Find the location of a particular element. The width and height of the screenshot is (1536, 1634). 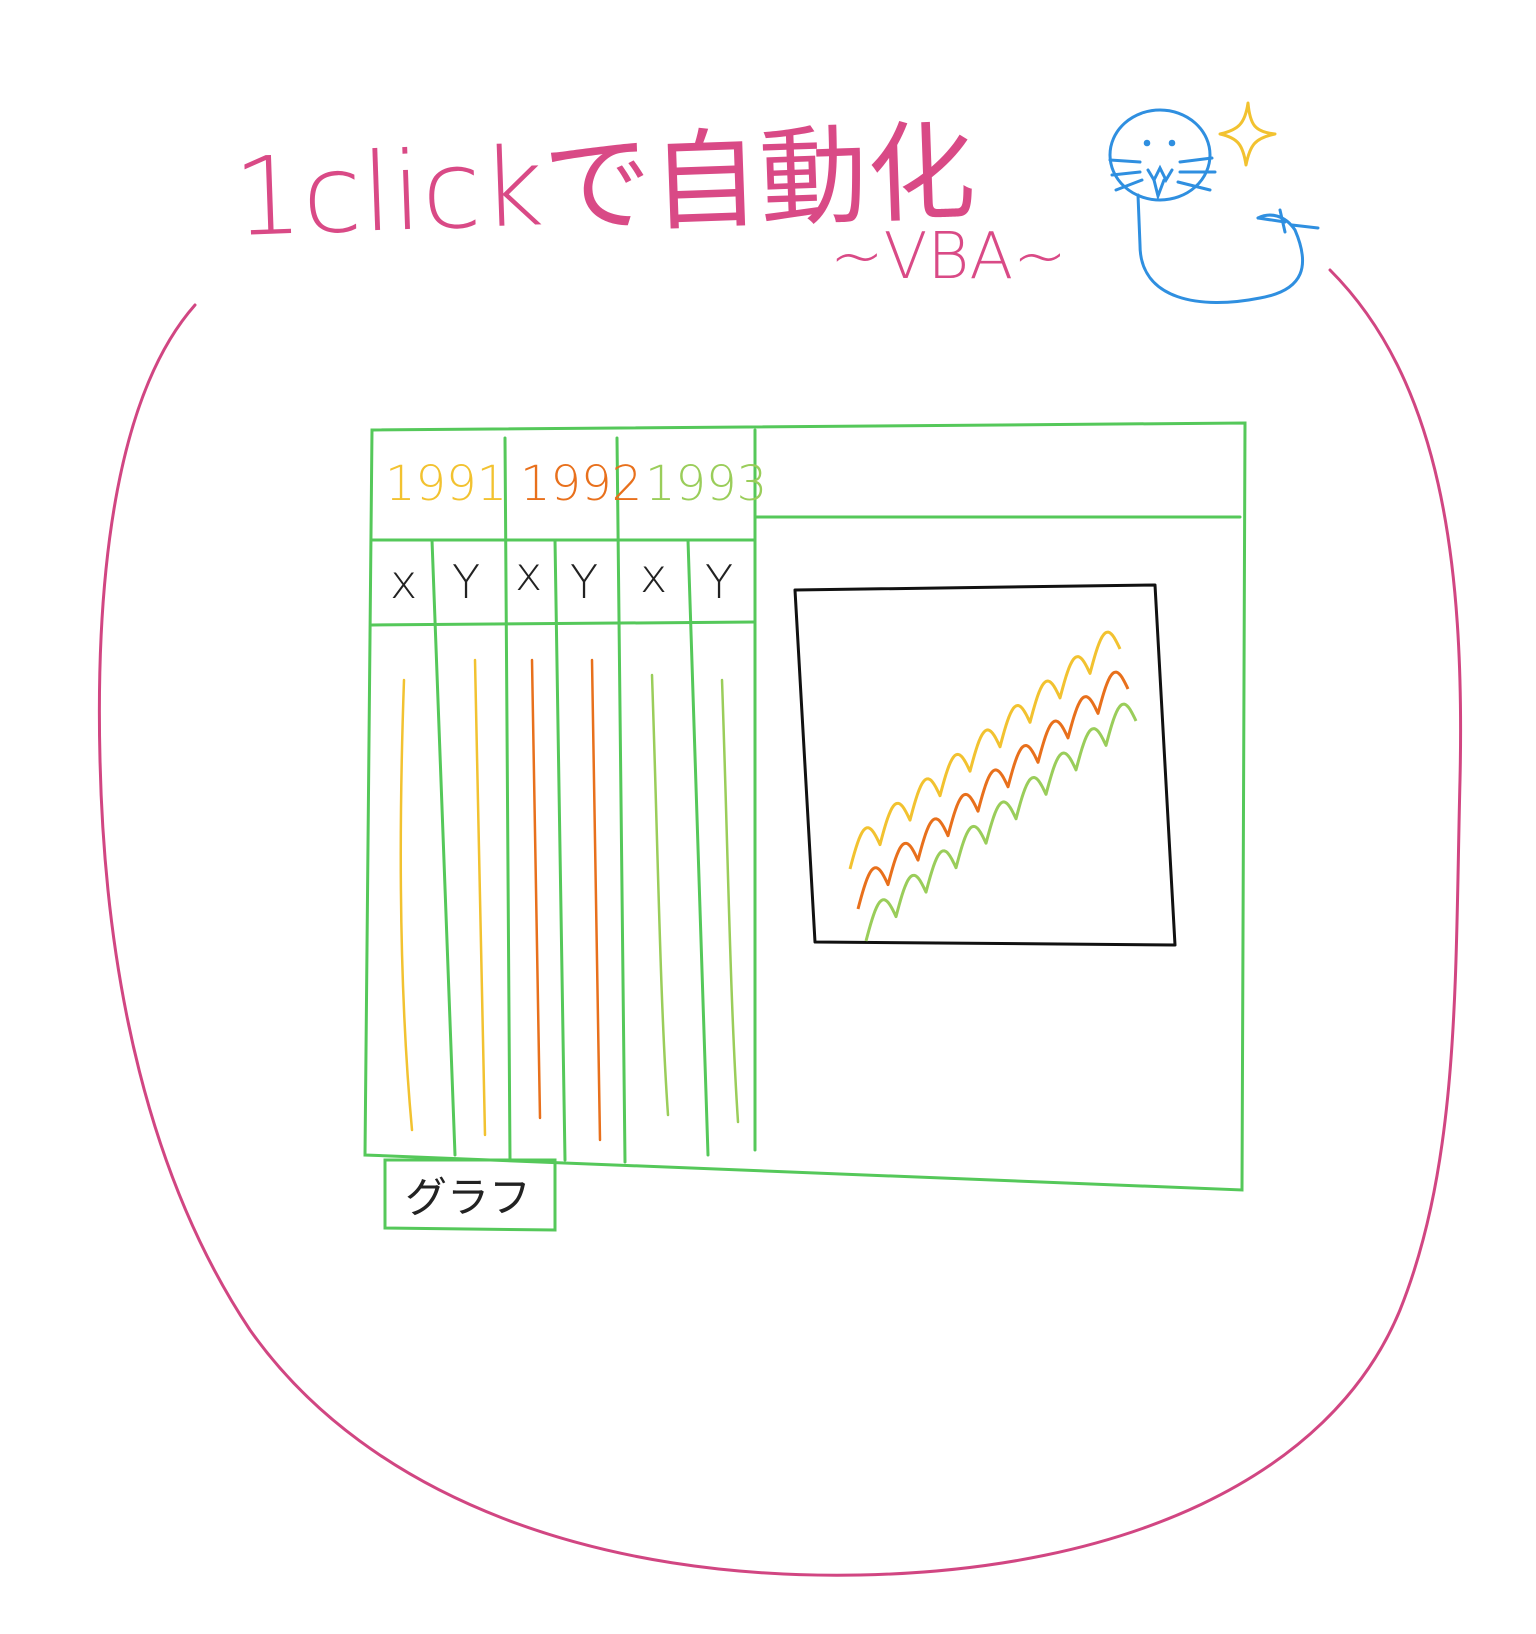

year-header-row: 1991 1992 1993 is located at coordinates (576, 484).